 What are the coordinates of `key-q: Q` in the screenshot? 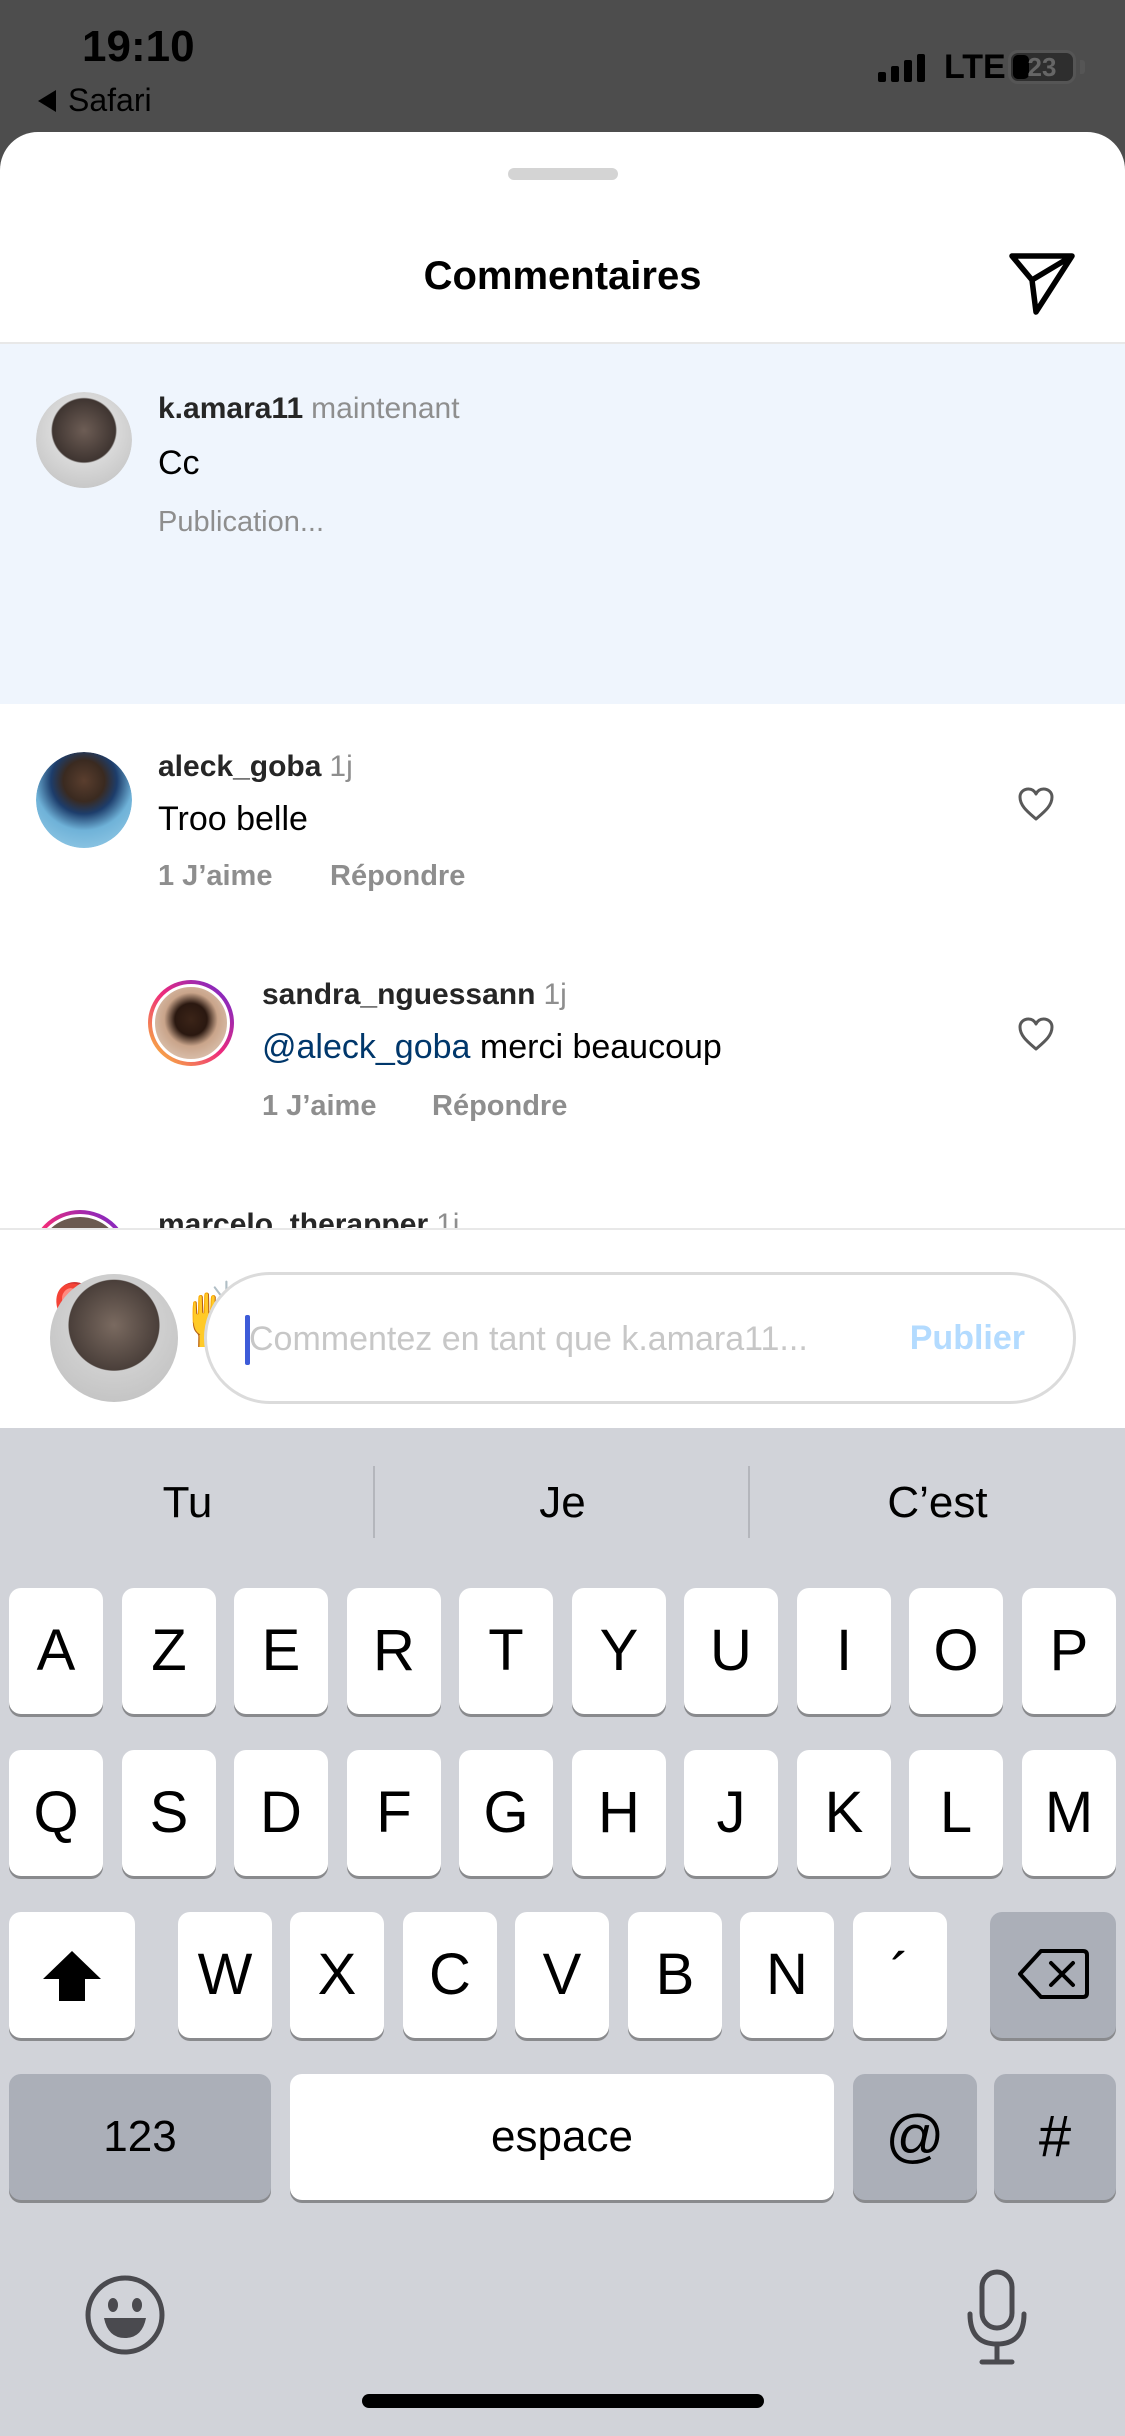 It's located at (56, 1813).